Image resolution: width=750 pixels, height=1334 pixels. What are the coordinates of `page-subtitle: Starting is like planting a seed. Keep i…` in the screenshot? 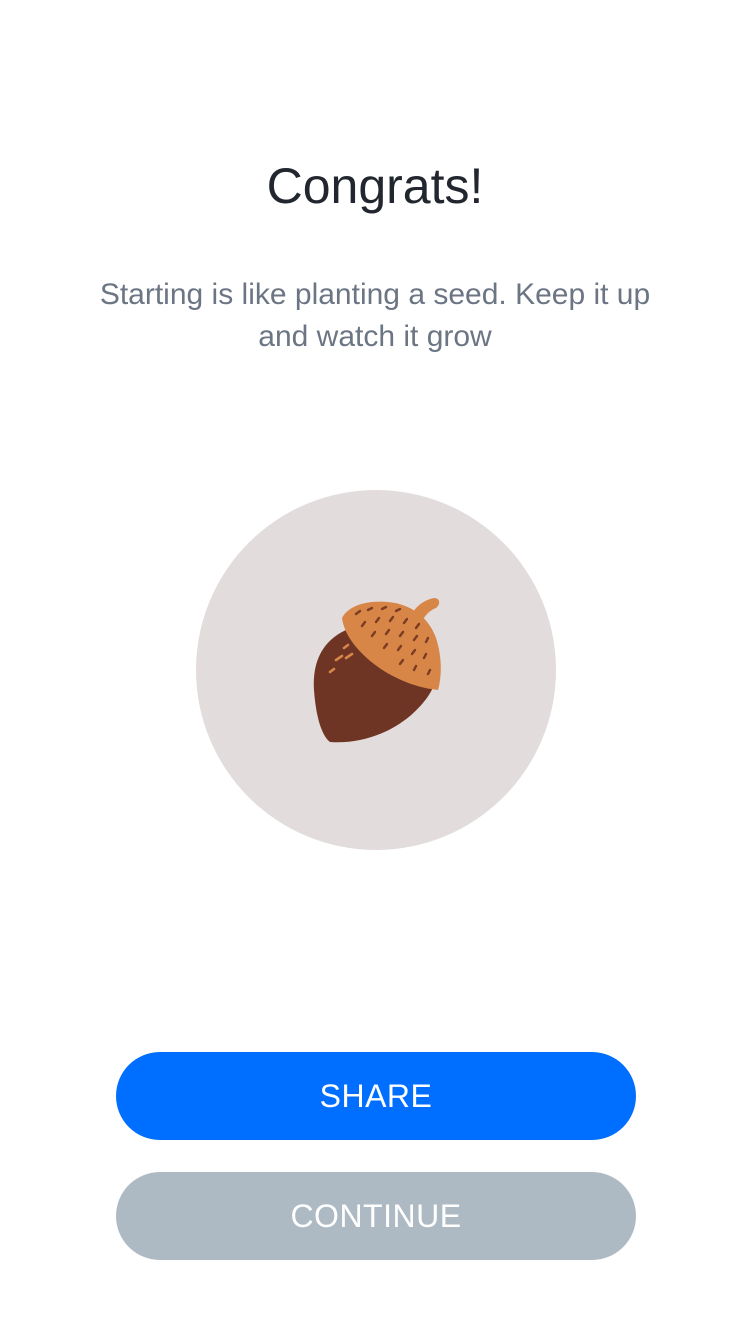 It's located at (375, 315).